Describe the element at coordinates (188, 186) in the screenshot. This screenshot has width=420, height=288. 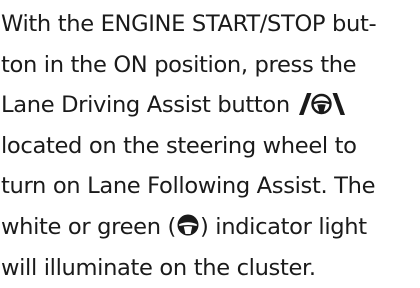
I see `text-line-5: turn on Lane Following Assist. The` at that location.